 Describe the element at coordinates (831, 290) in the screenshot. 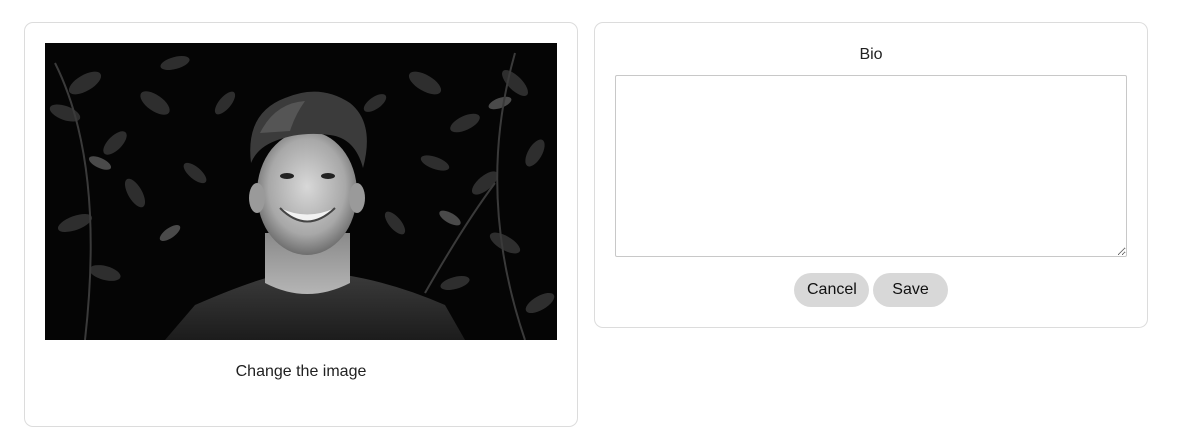

I see `cancel-button: Cancel` at that location.